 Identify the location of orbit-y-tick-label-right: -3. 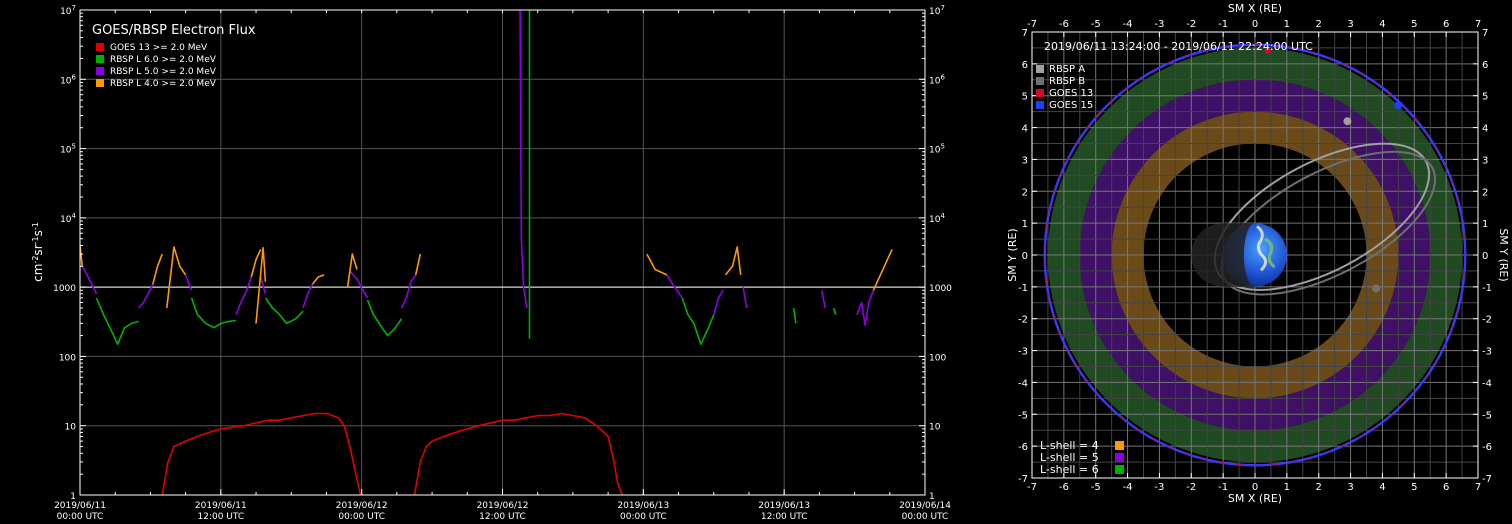
(1487, 352).